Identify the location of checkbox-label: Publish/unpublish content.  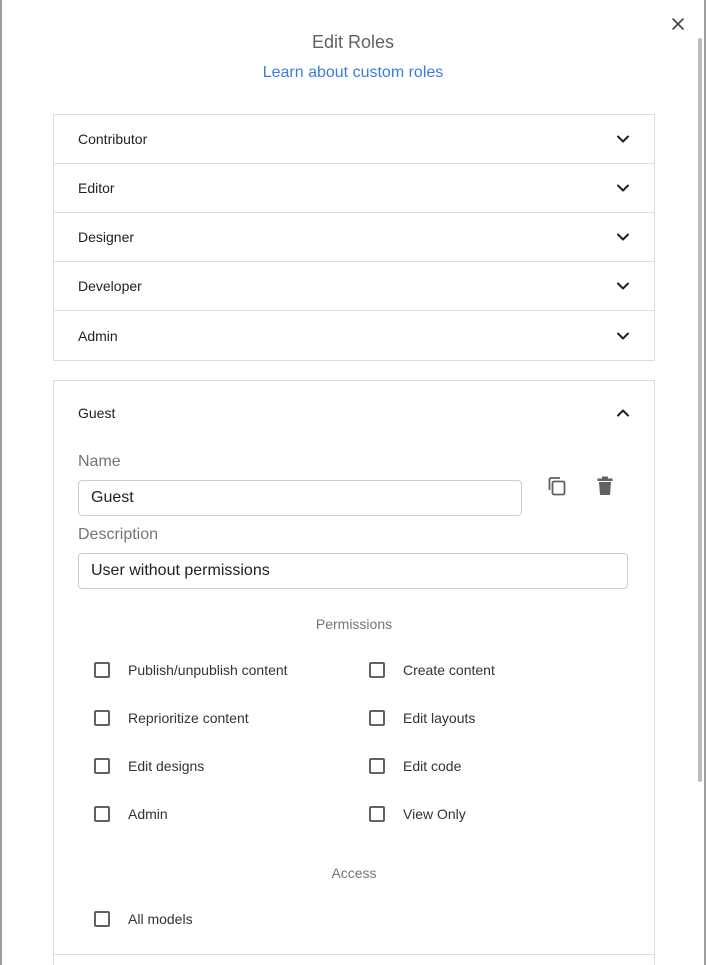
(208, 670).